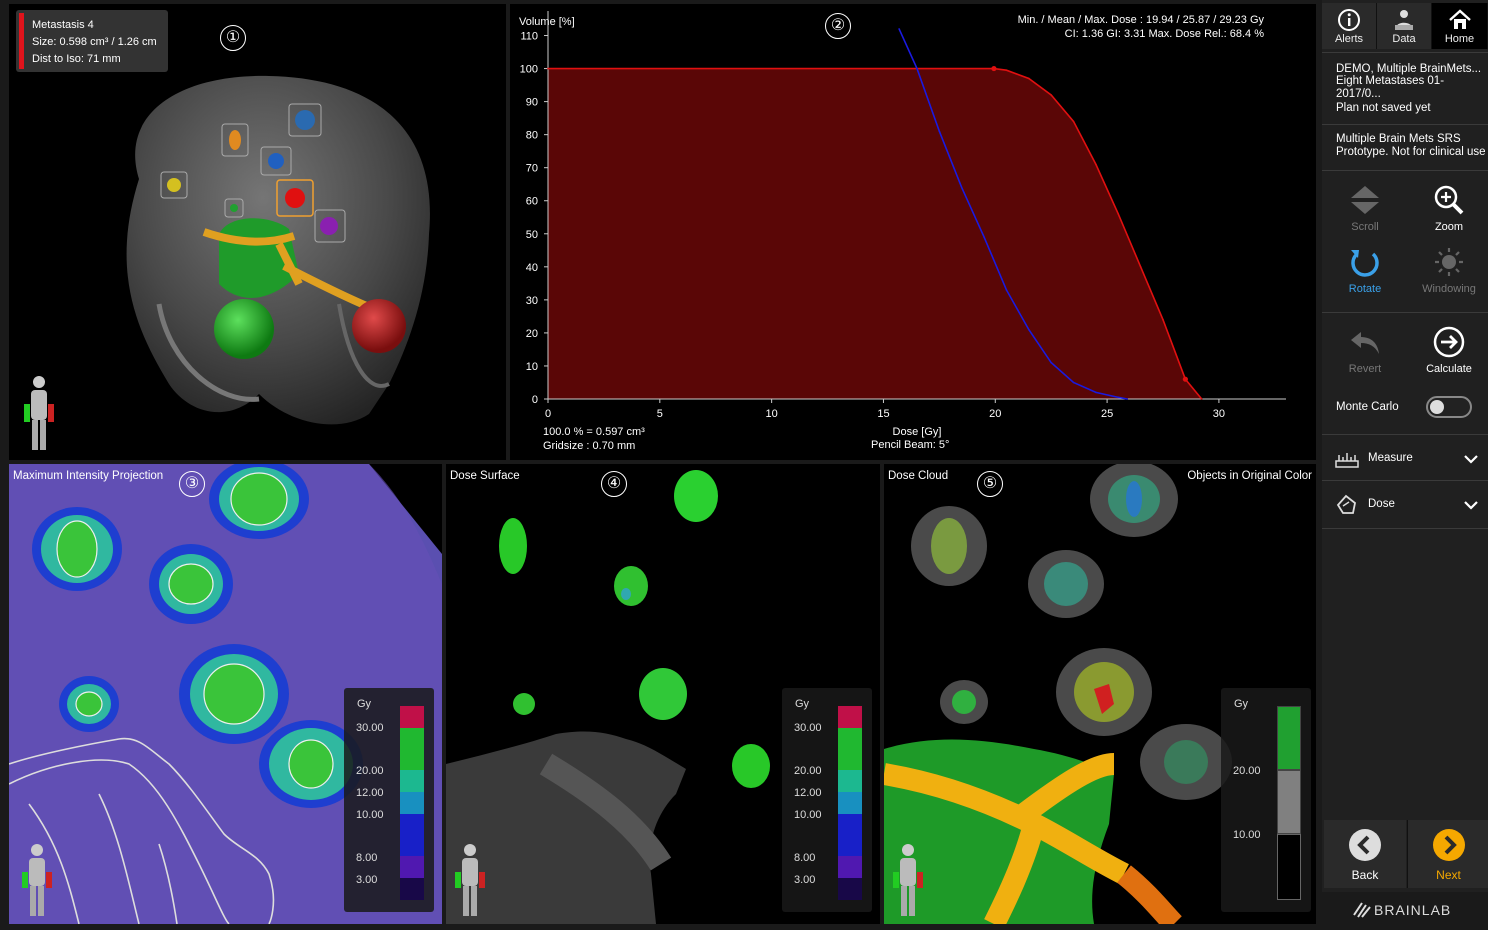  Describe the element at coordinates (1449, 262) in the screenshot. I see `brightness-icon` at that location.